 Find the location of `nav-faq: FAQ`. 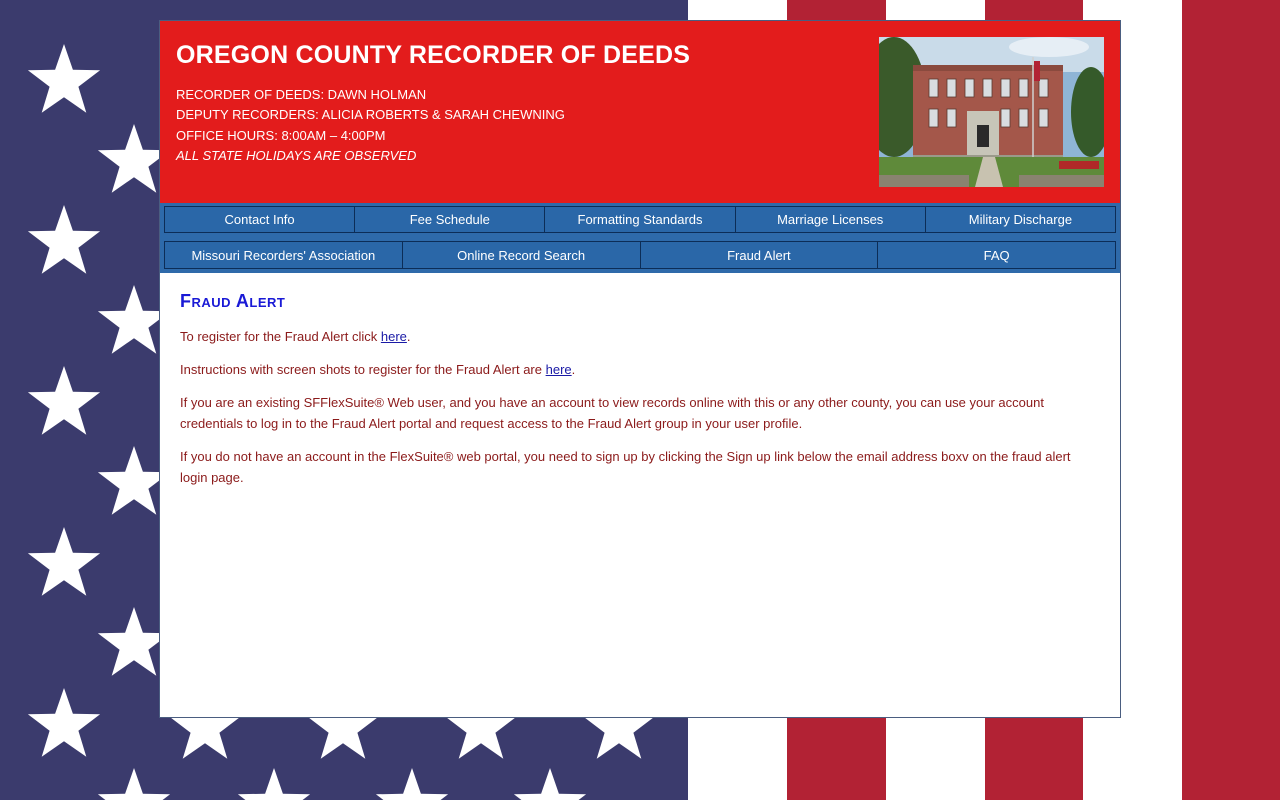

nav-faq: FAQ is located at coordinates (997, 255).